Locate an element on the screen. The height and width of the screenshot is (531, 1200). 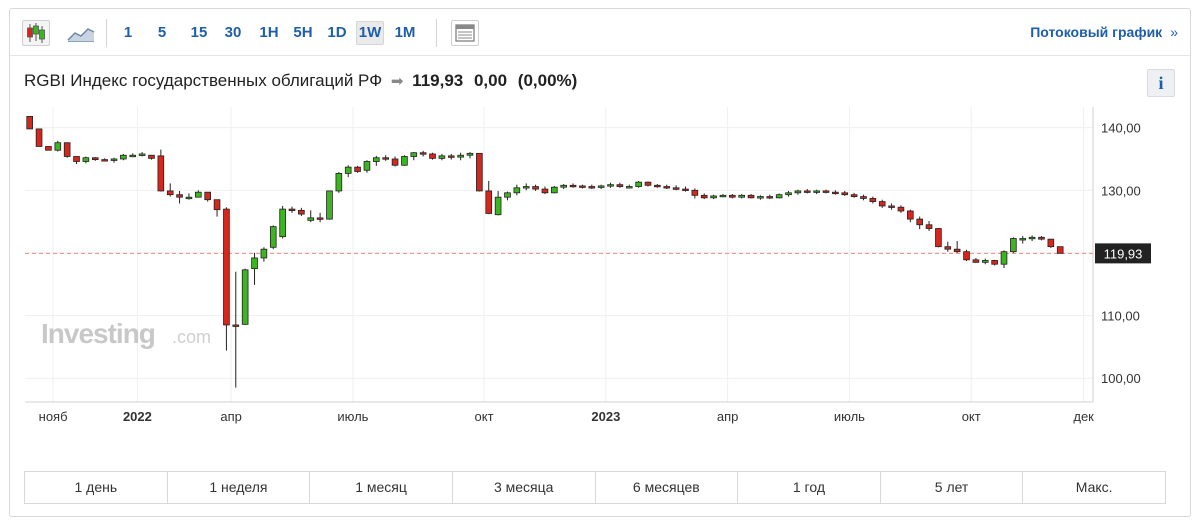
range-button-6: 5 лет is located at coordinates (952, 487).